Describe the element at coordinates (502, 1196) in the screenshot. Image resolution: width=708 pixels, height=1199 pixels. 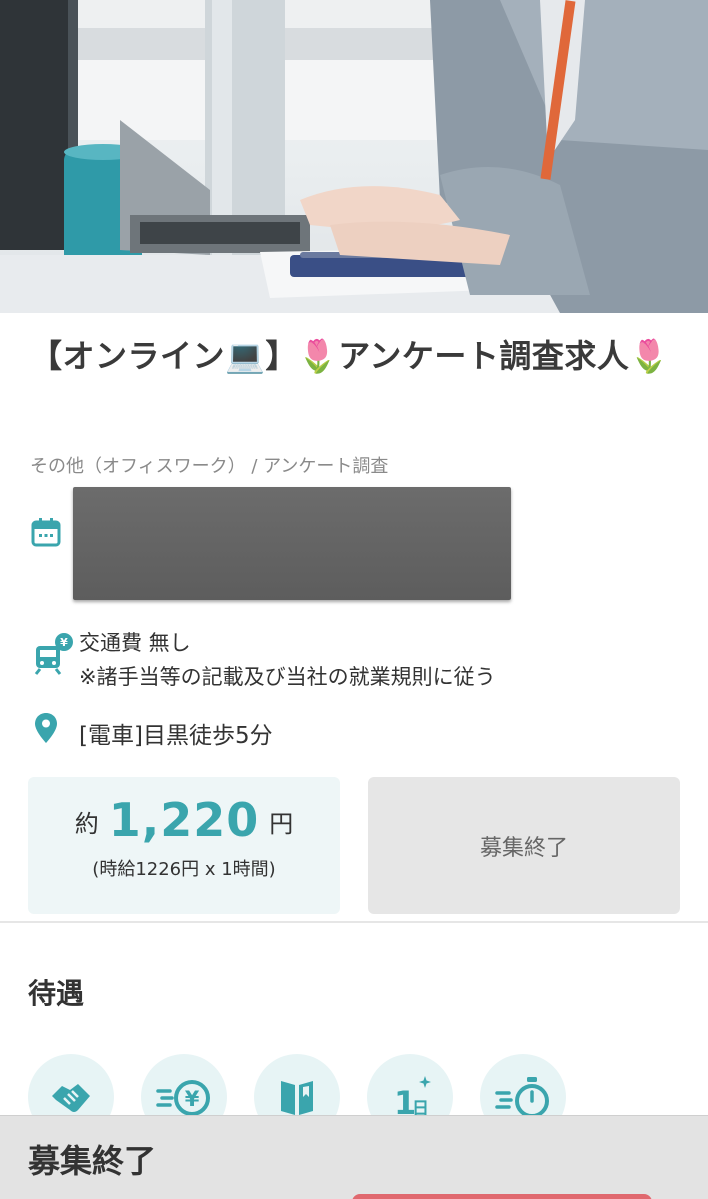
I see `footer-apply-button-edge` at that location.